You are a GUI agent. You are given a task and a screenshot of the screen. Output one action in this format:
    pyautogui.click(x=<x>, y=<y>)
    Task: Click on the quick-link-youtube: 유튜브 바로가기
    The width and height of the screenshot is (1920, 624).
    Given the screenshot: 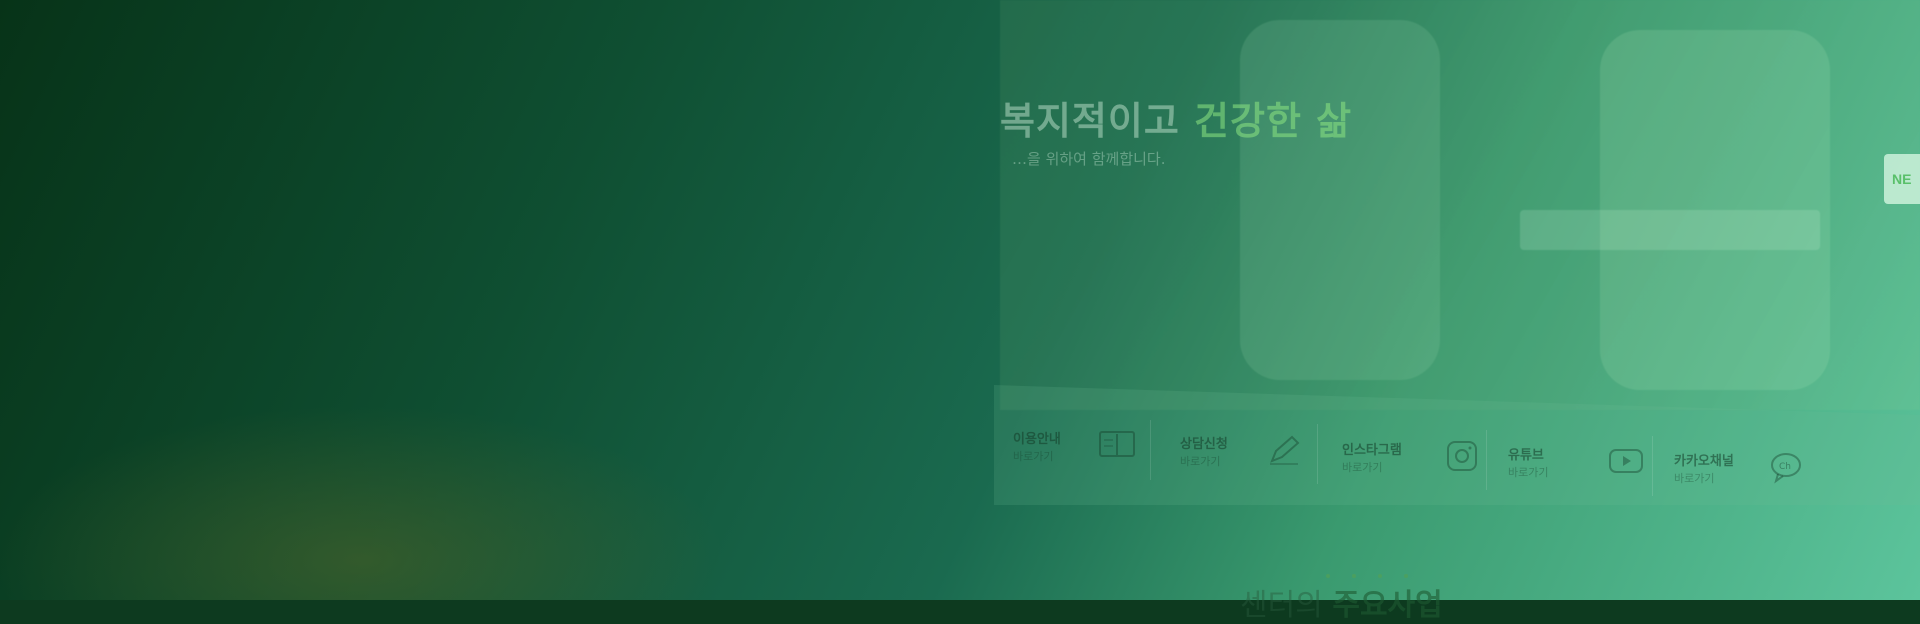 What is the action you would take?
    pyautogui.click(x=1588, y=474)
    